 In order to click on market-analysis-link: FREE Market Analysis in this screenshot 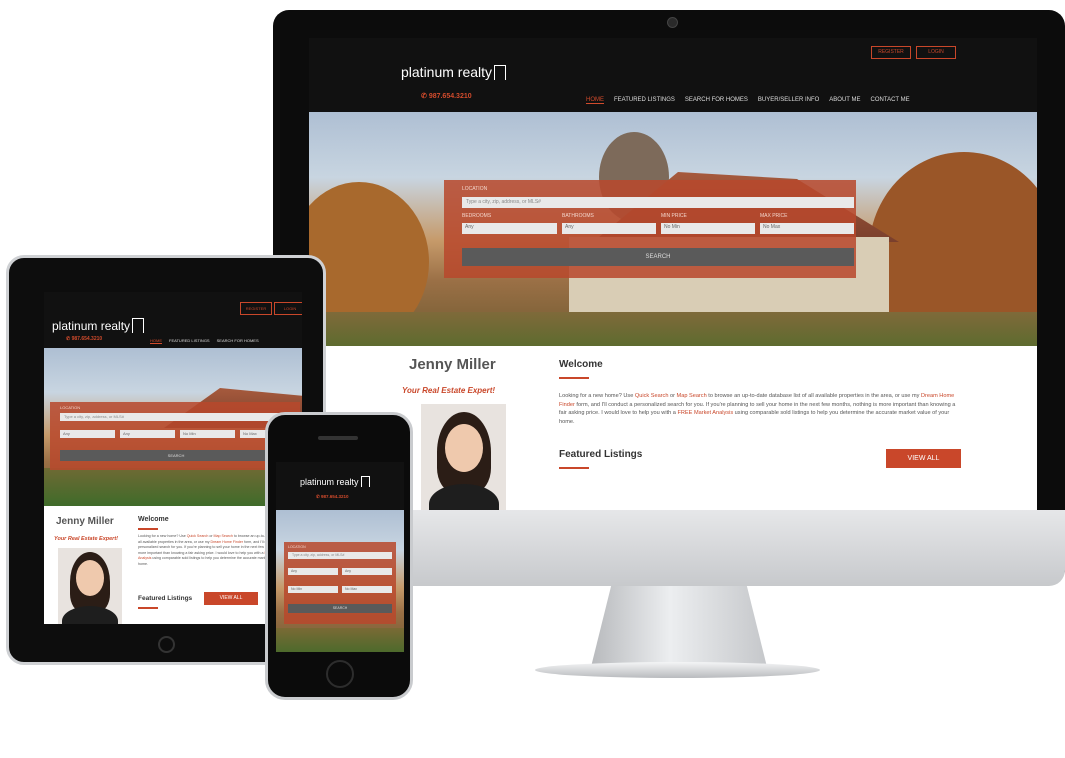, I will do `click(705, 413)`.